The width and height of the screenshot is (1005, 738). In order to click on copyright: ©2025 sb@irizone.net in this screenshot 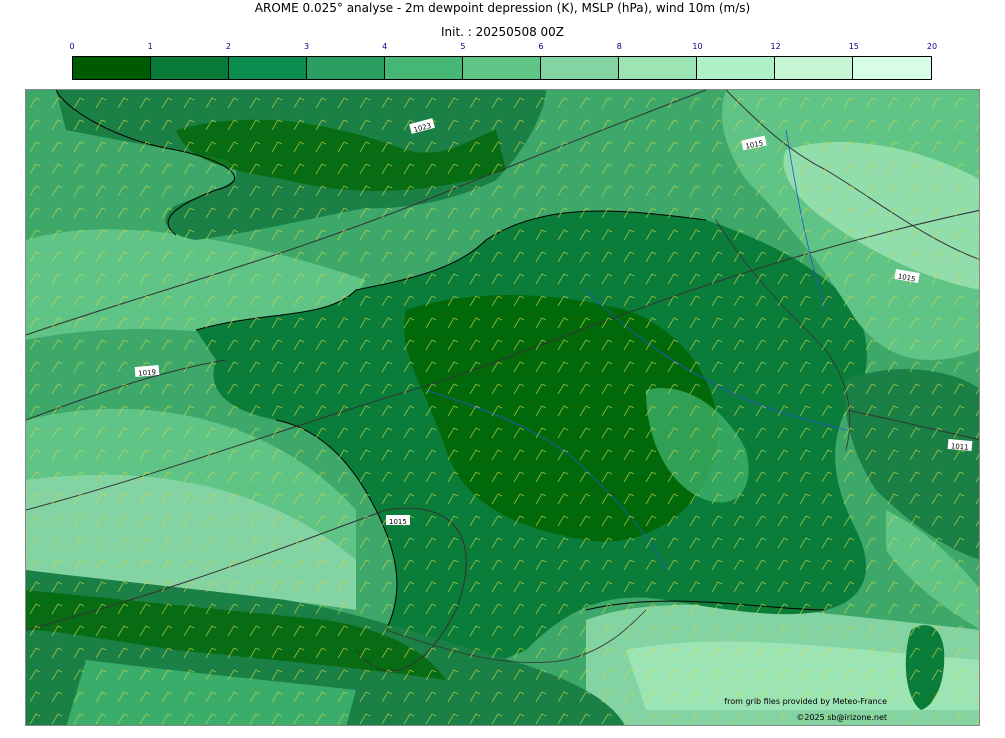, I will do `click(841, 717)`.